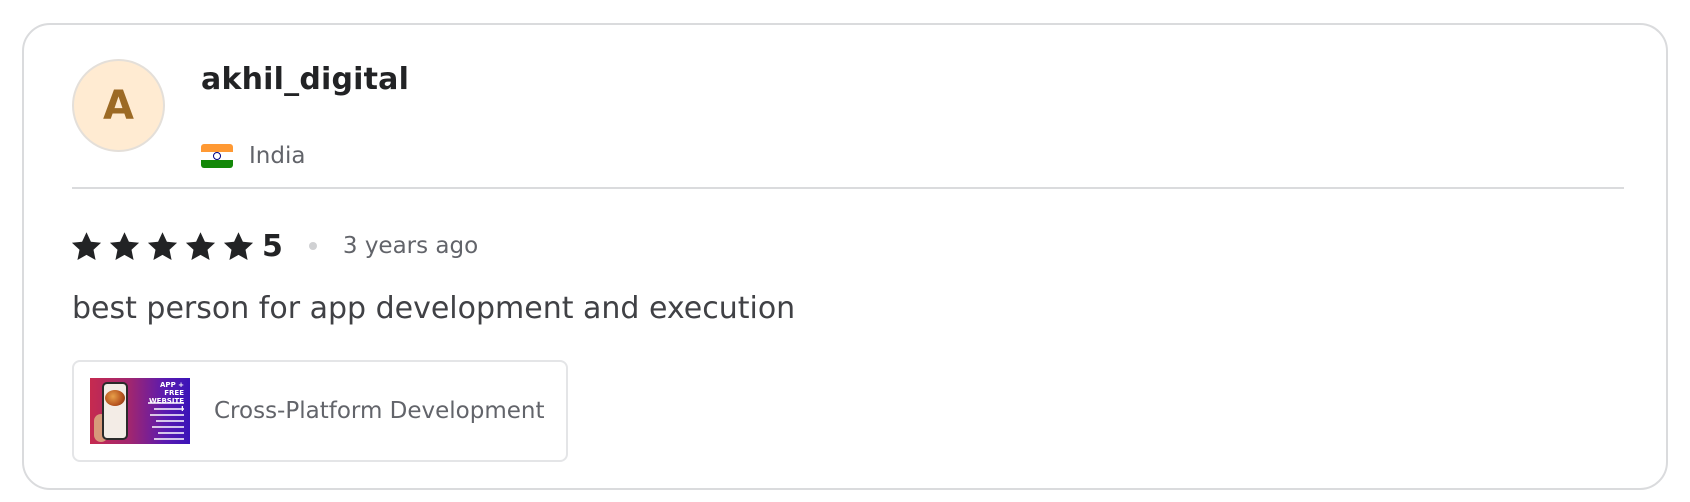  Describe the element at coordinates (118, 105) in the screenshot. I see `avatar: A` at that location.